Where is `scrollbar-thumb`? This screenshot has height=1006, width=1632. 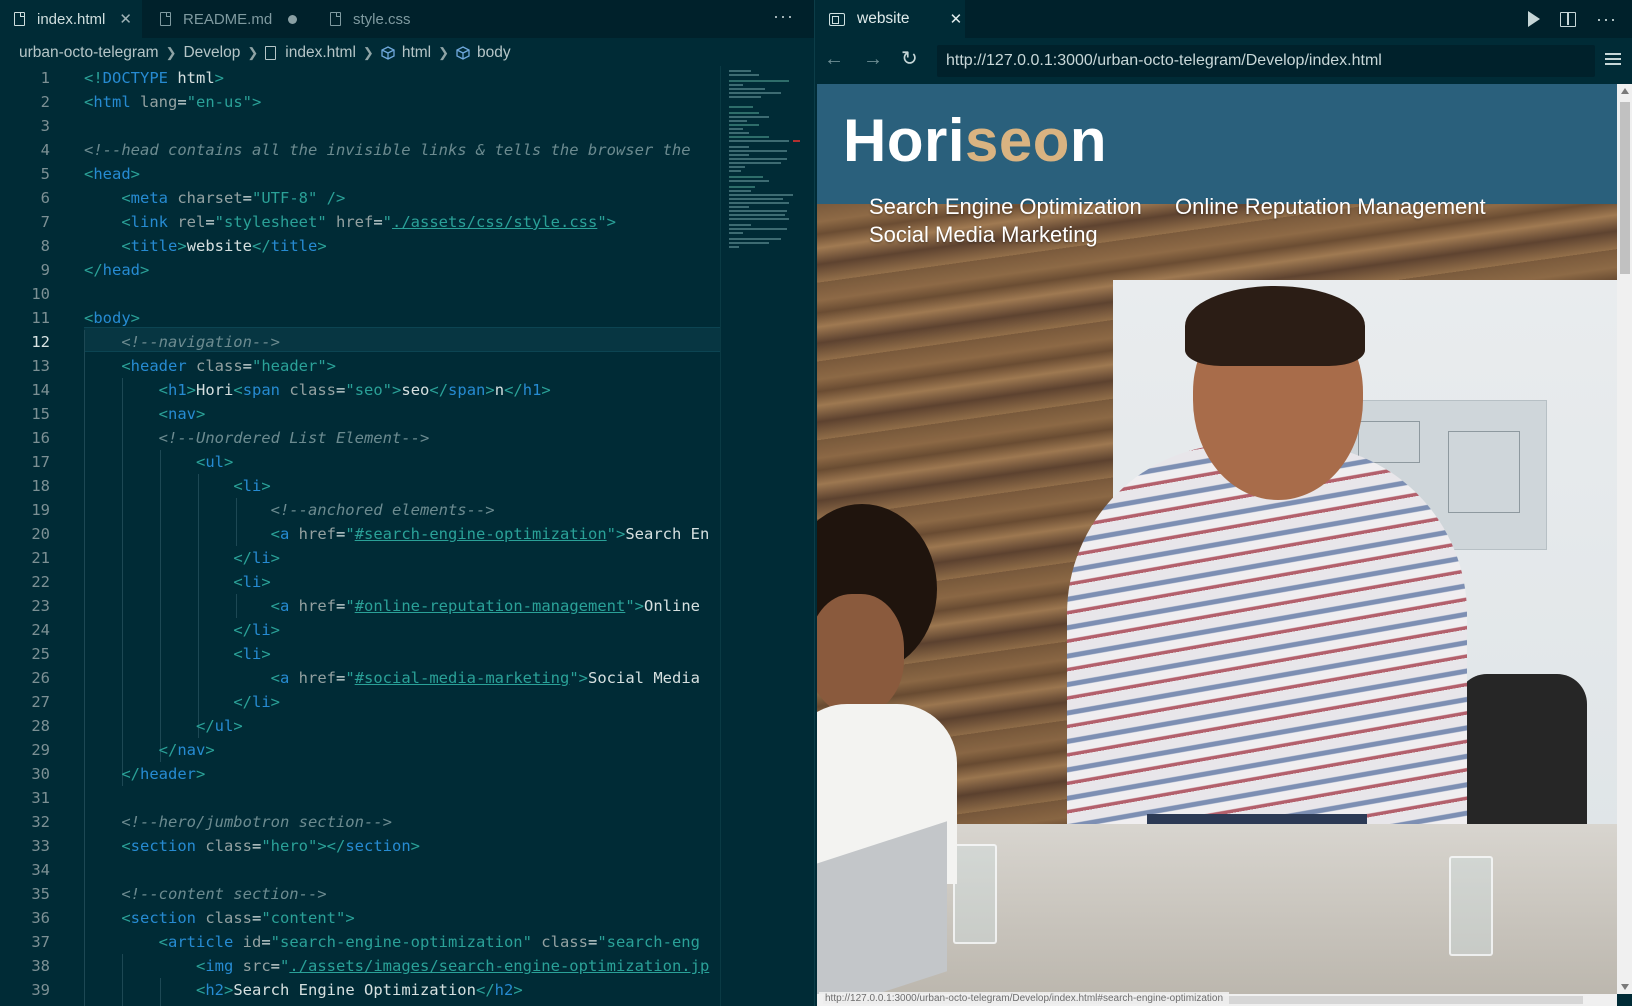 scrollbar-thumb is located at coordinates (1625, 188).